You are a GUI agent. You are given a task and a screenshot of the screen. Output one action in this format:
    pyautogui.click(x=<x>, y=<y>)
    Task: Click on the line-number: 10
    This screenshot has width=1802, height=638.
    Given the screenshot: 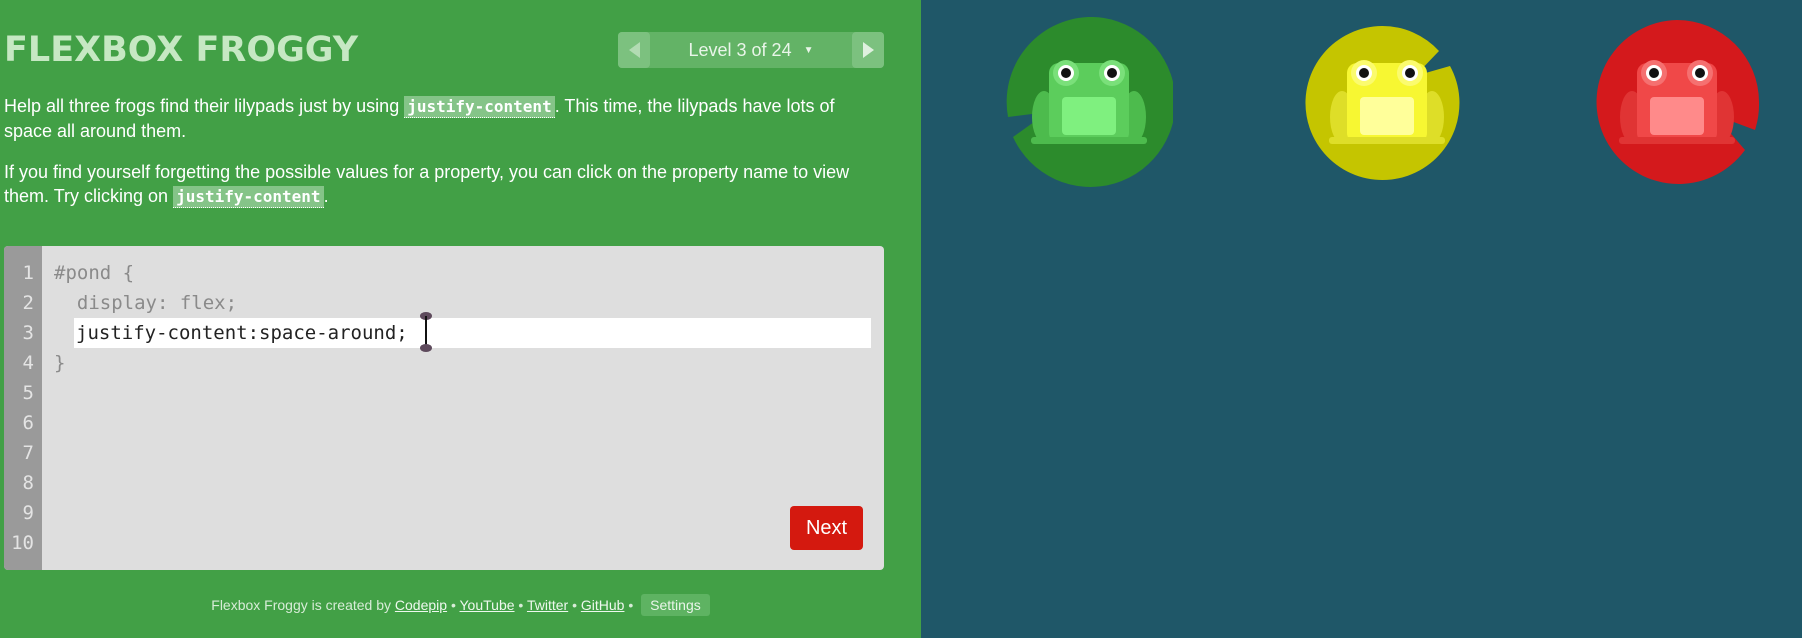 What is the action you would take?
    pyautogui.click(x=22, y=543)
    